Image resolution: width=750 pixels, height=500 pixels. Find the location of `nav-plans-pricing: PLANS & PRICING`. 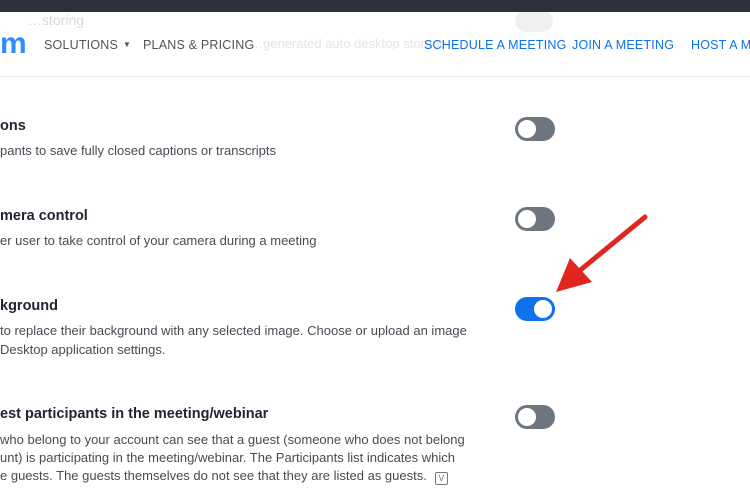

nav-plans-pricing: PLANS & PRICING is located at coordinates (198, 45).